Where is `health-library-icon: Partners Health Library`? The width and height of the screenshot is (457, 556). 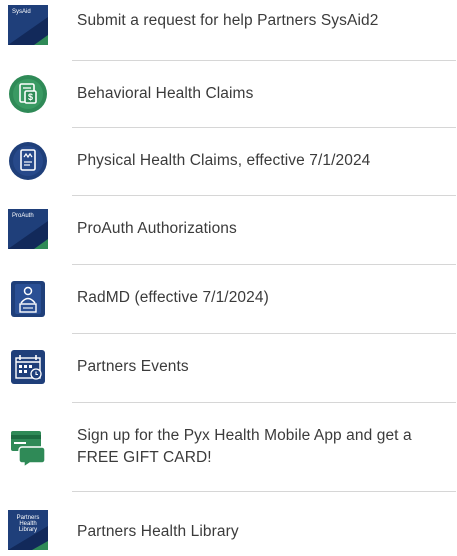 health-library-icon: Partners Health Library is located at coordinates (28, 530).